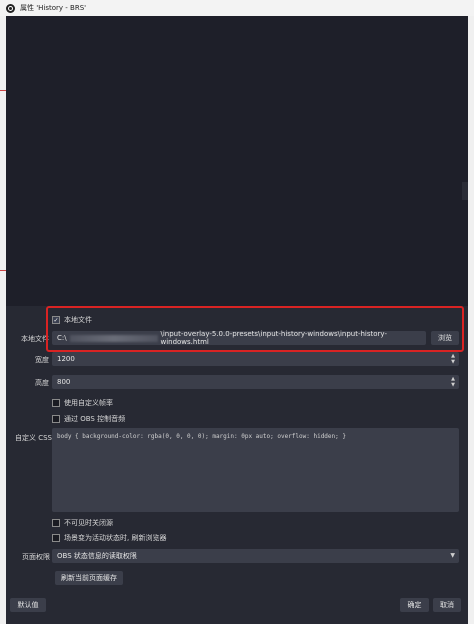 The width and height of the screenshot is (474, 624). I want to click on height-value: 800, so click(64, 382).